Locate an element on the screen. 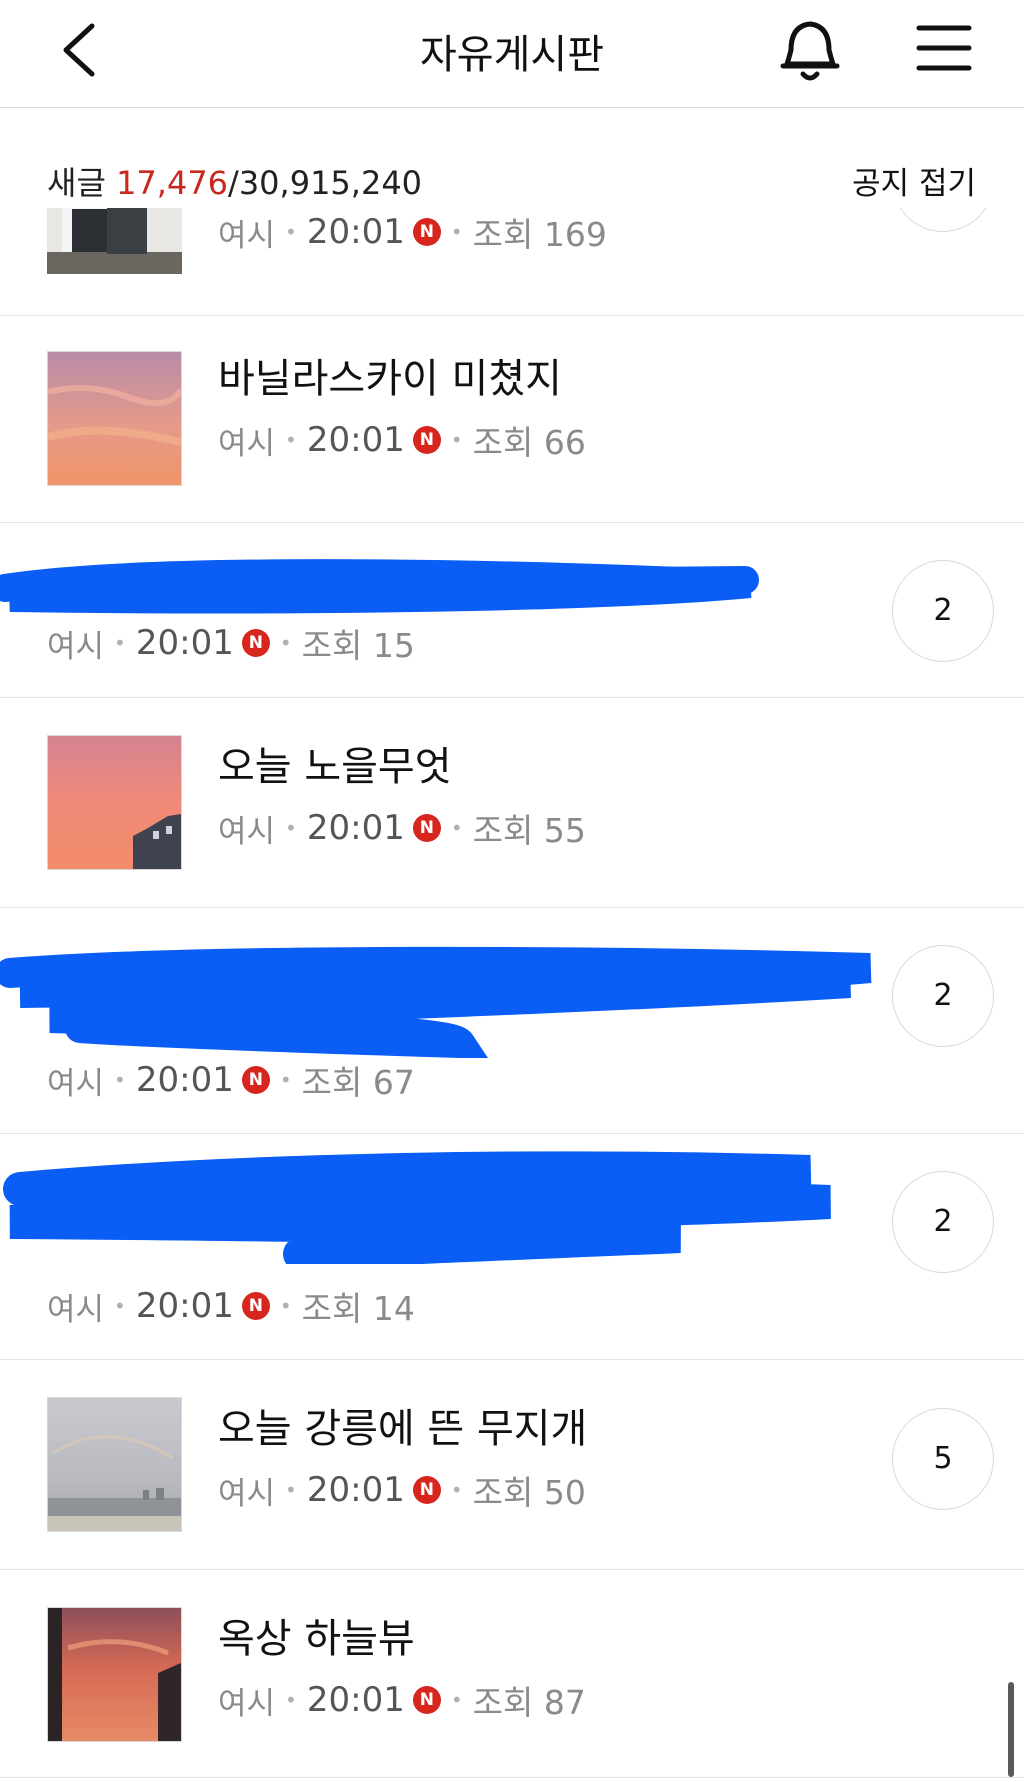 The height and width of the screenshot is (1782, 1024). hamburger-menu-icon is located at coordinates (944, 48).